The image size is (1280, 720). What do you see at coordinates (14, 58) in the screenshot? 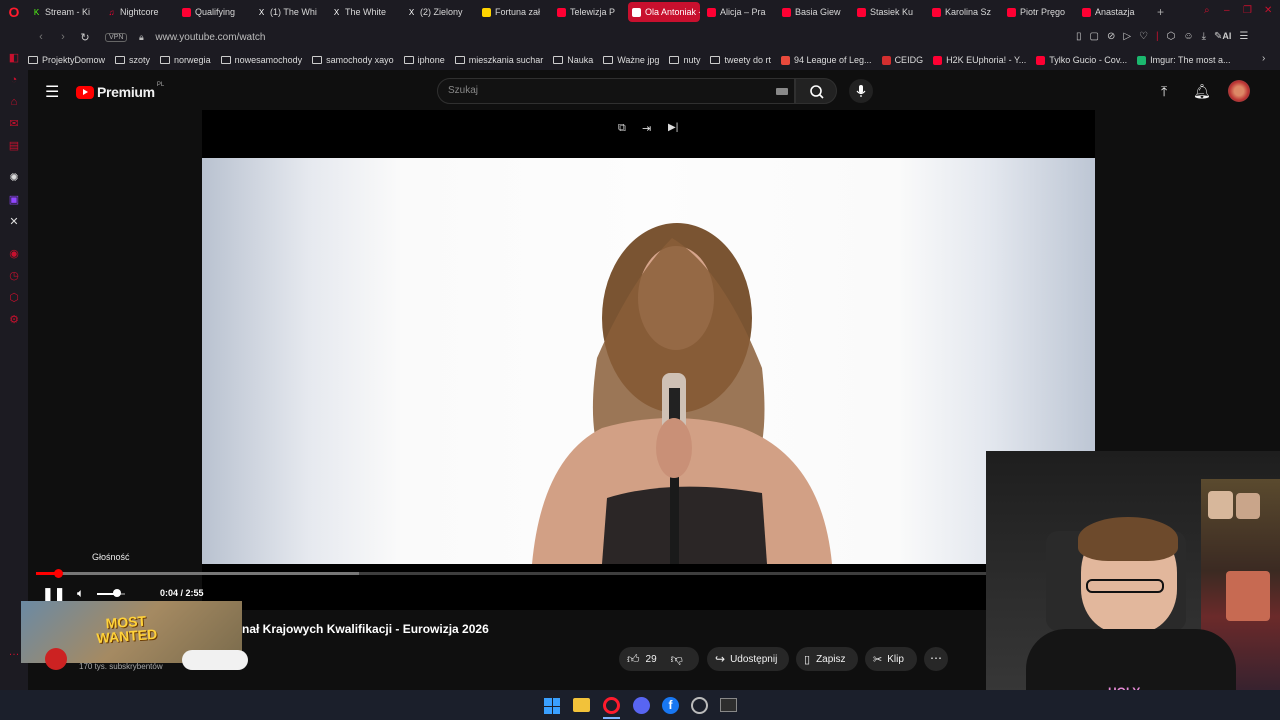
I see `sidebar-home-icon: ◧` at bounding box center [14, 58].